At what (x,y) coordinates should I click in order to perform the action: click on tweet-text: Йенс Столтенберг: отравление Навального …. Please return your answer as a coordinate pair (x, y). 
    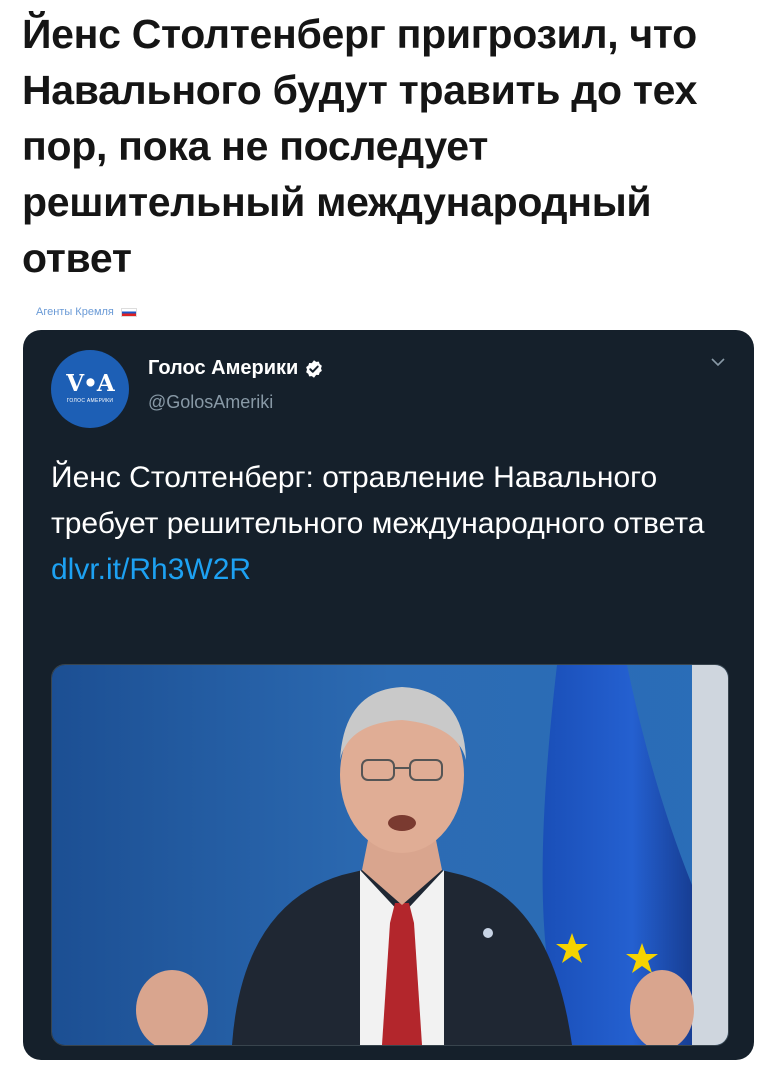
    Looking at the image, I should click on (391, 524).